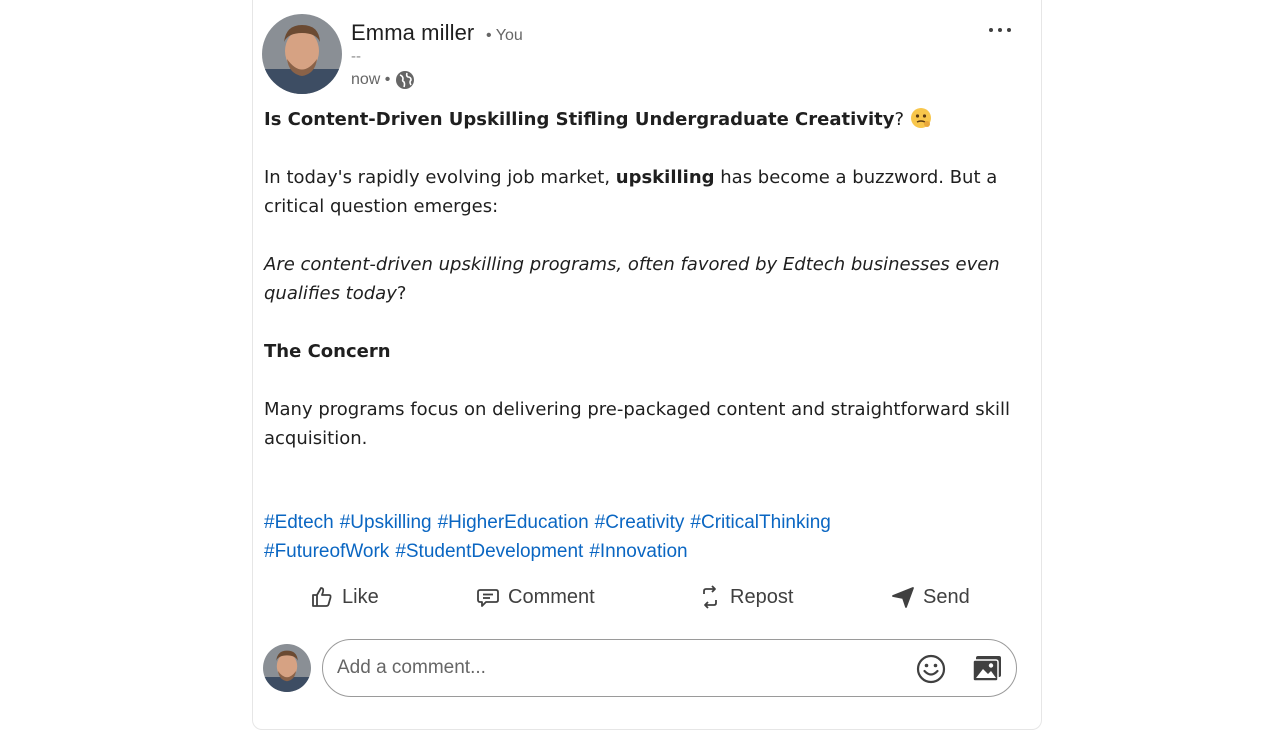 The width and height of the screenshot is (1280, 730). What do you see at coordinates (640, 522) in the screenshot?
I see `hashtag-link: #Creativity` at bounding box center [640, 522].